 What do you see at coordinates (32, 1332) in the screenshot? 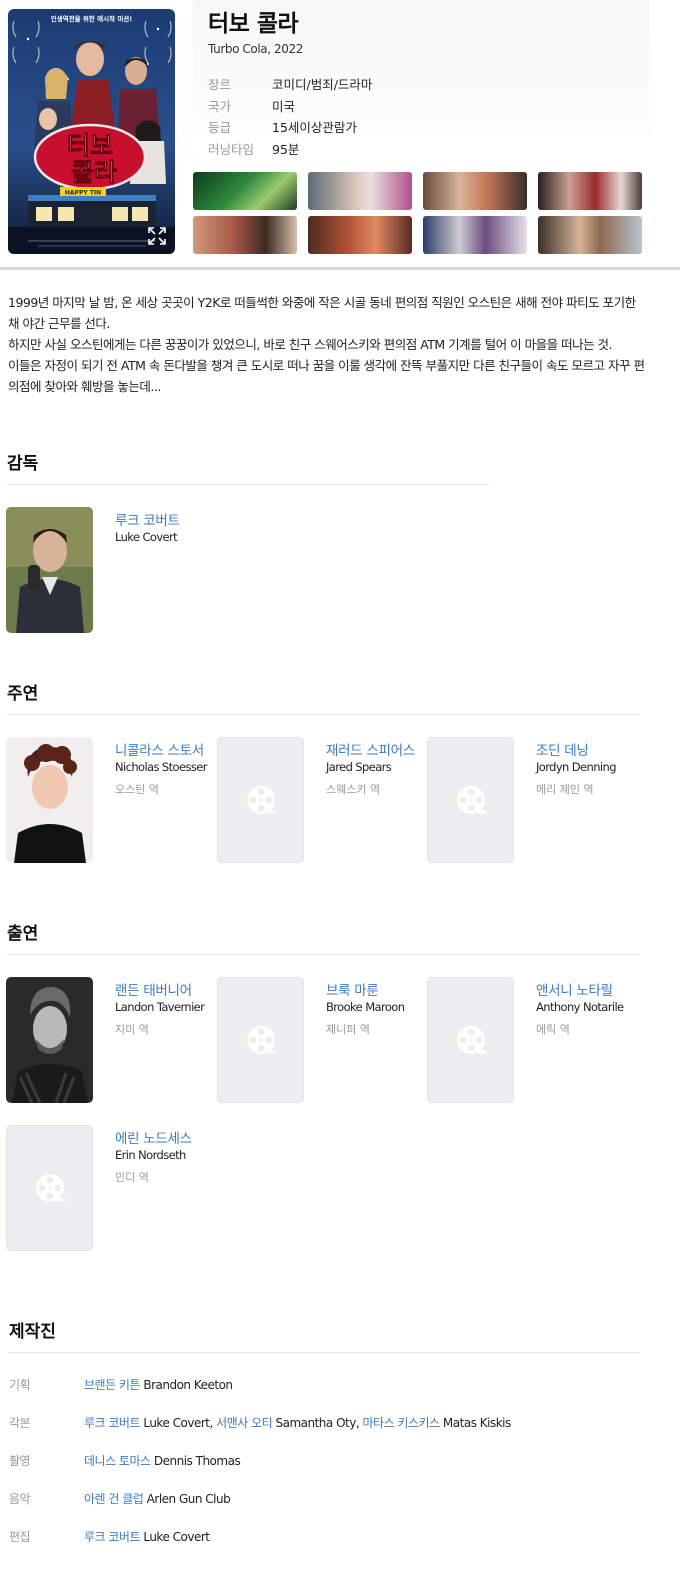
I see `section-title-crew: 제작진` at bounding box center [32, 1332].